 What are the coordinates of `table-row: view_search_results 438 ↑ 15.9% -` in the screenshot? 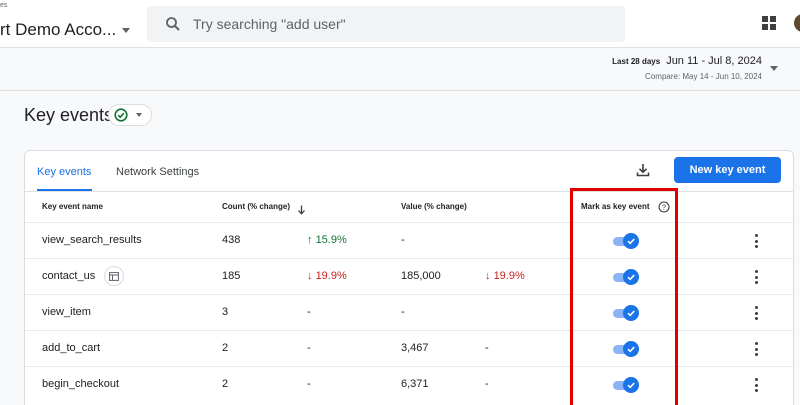 It's located at (409, 240).